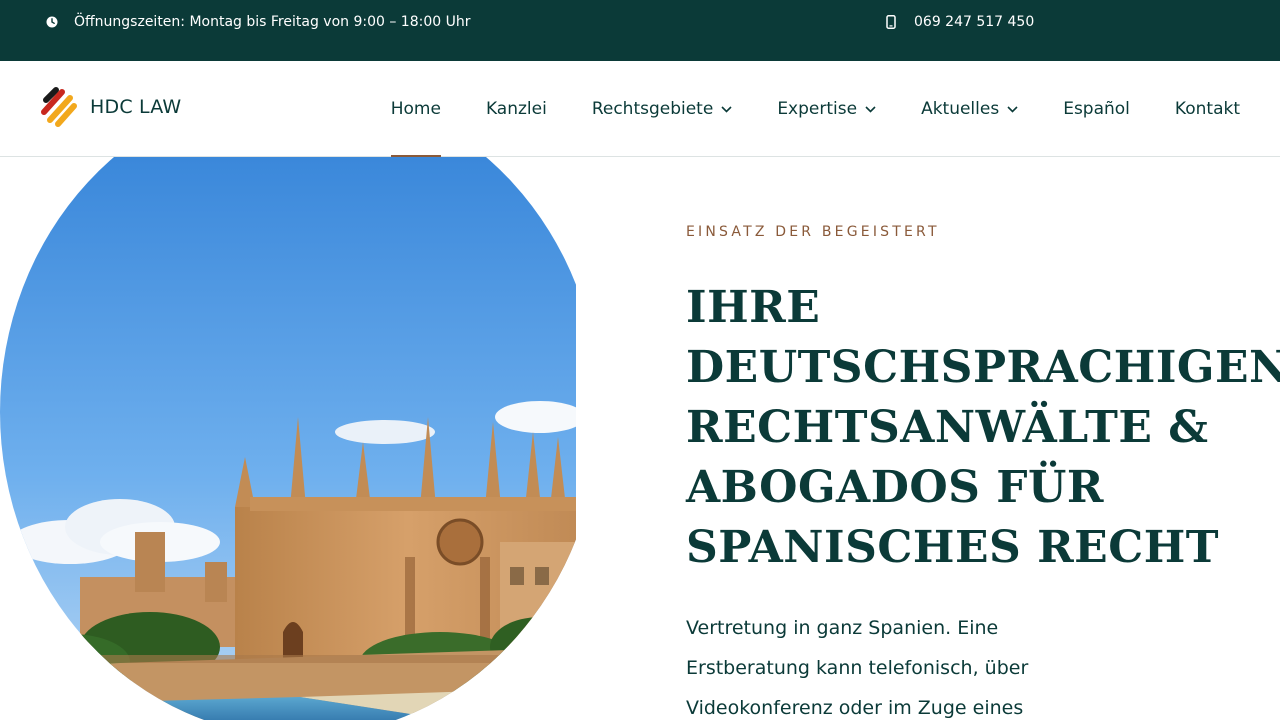  What do you see at coordinates (813, 232) in the screenshot?
I see `hero-kicker: EINSATZ DER BEGEISTERT` at bounding box center [813, 232].